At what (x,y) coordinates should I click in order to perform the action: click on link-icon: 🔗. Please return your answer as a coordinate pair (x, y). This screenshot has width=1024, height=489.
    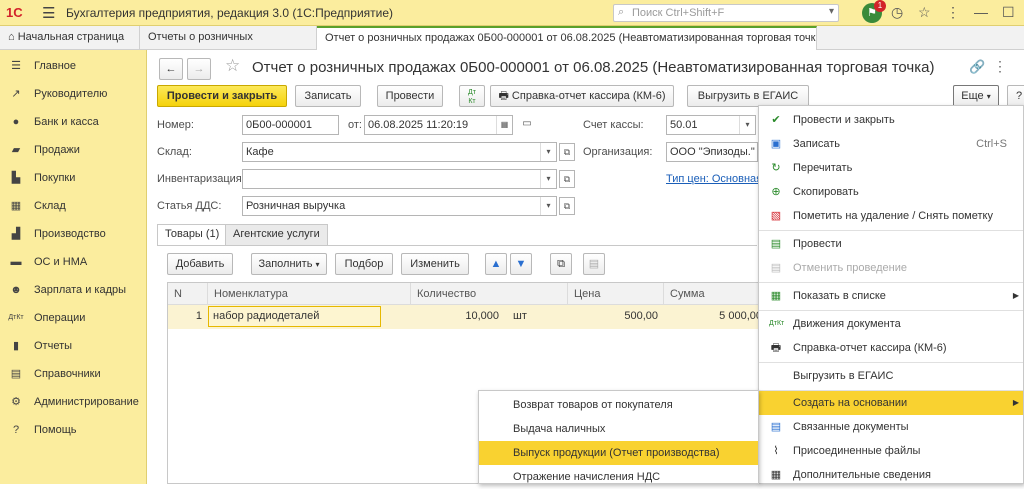
    Looking at the image, I should click on (977, 67).